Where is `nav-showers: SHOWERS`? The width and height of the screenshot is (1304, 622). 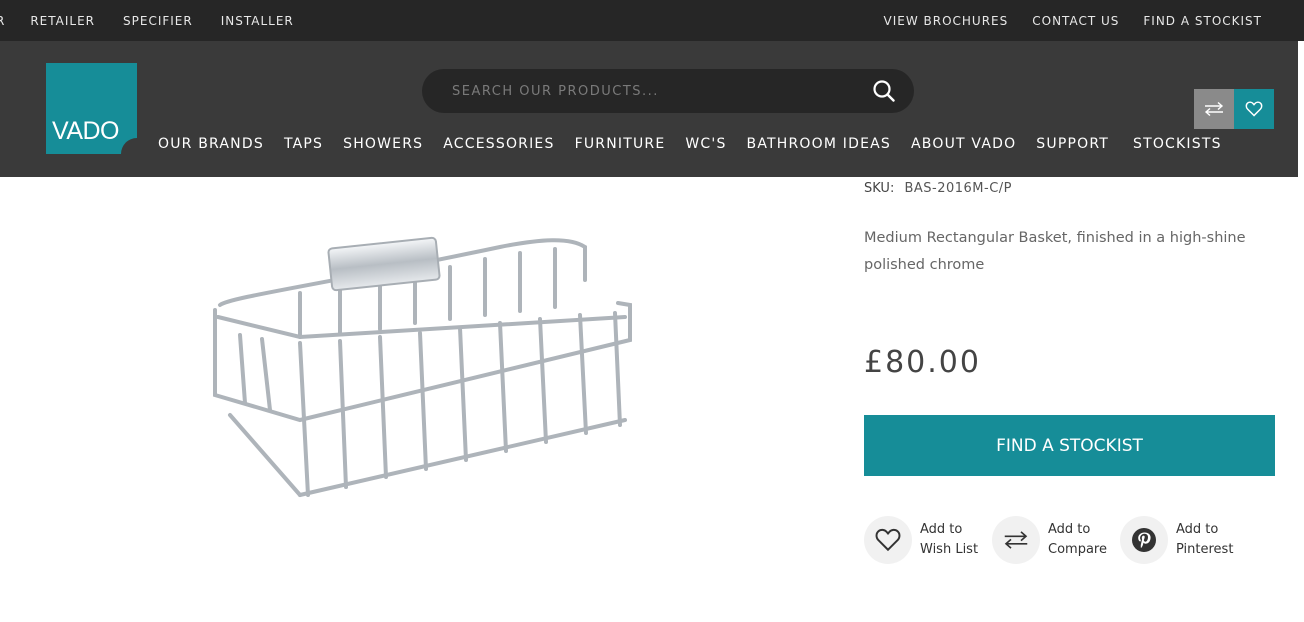
nav-showers: SHOWERS is located at coordinates (383, 144).